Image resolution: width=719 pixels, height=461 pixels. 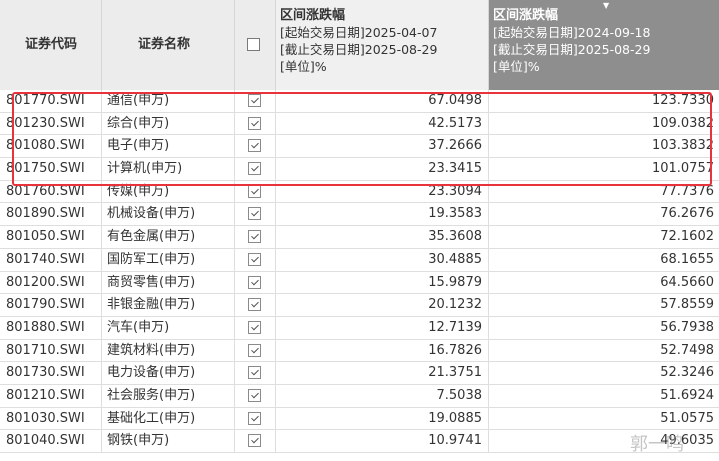 I want to click on cell-range-change-1: 37.2666, so click(x=382, y=146).